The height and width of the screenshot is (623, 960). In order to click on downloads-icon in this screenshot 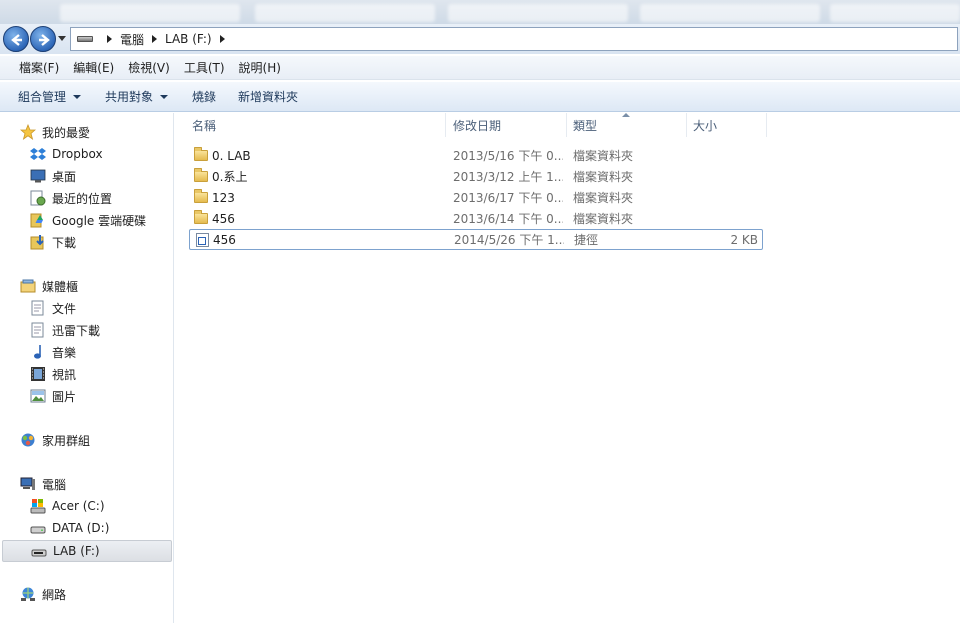, I will do `click(37, 242)`.